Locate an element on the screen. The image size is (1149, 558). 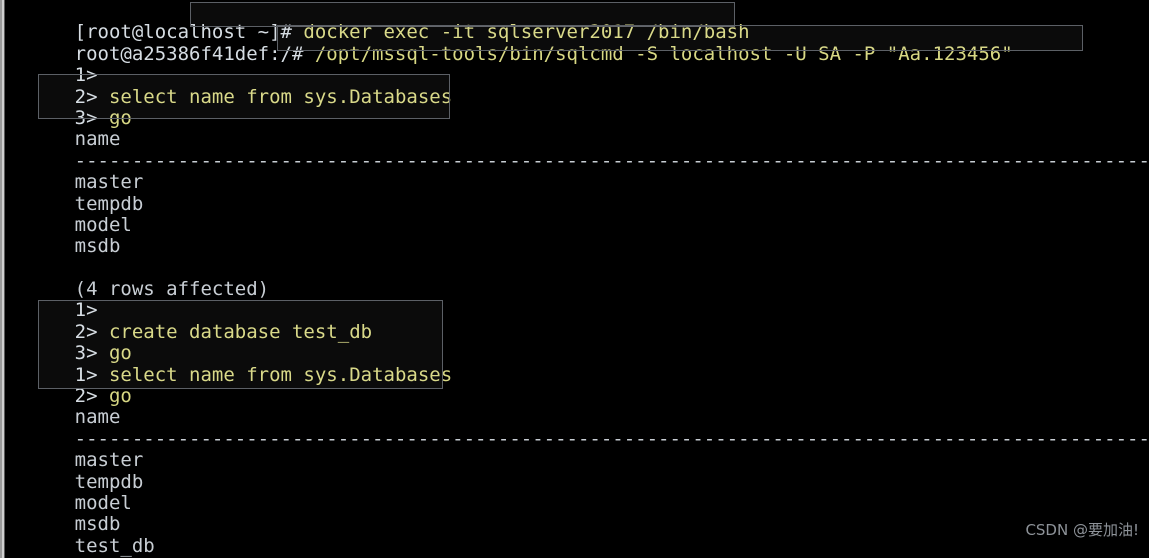
sqlcmd-line-2: 2> select name from sys.Databases is located at coordinates (577, 86).